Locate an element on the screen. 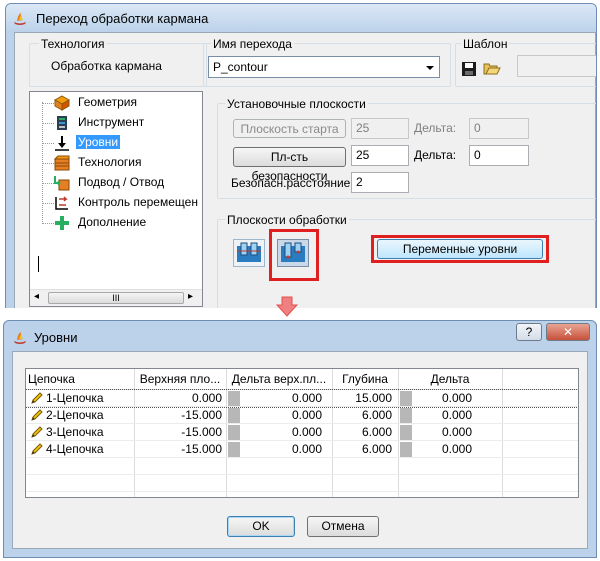 This screenshot has width=600, height=561. cell-chain: 2-Цепочка is located at coordinates (89, 415).